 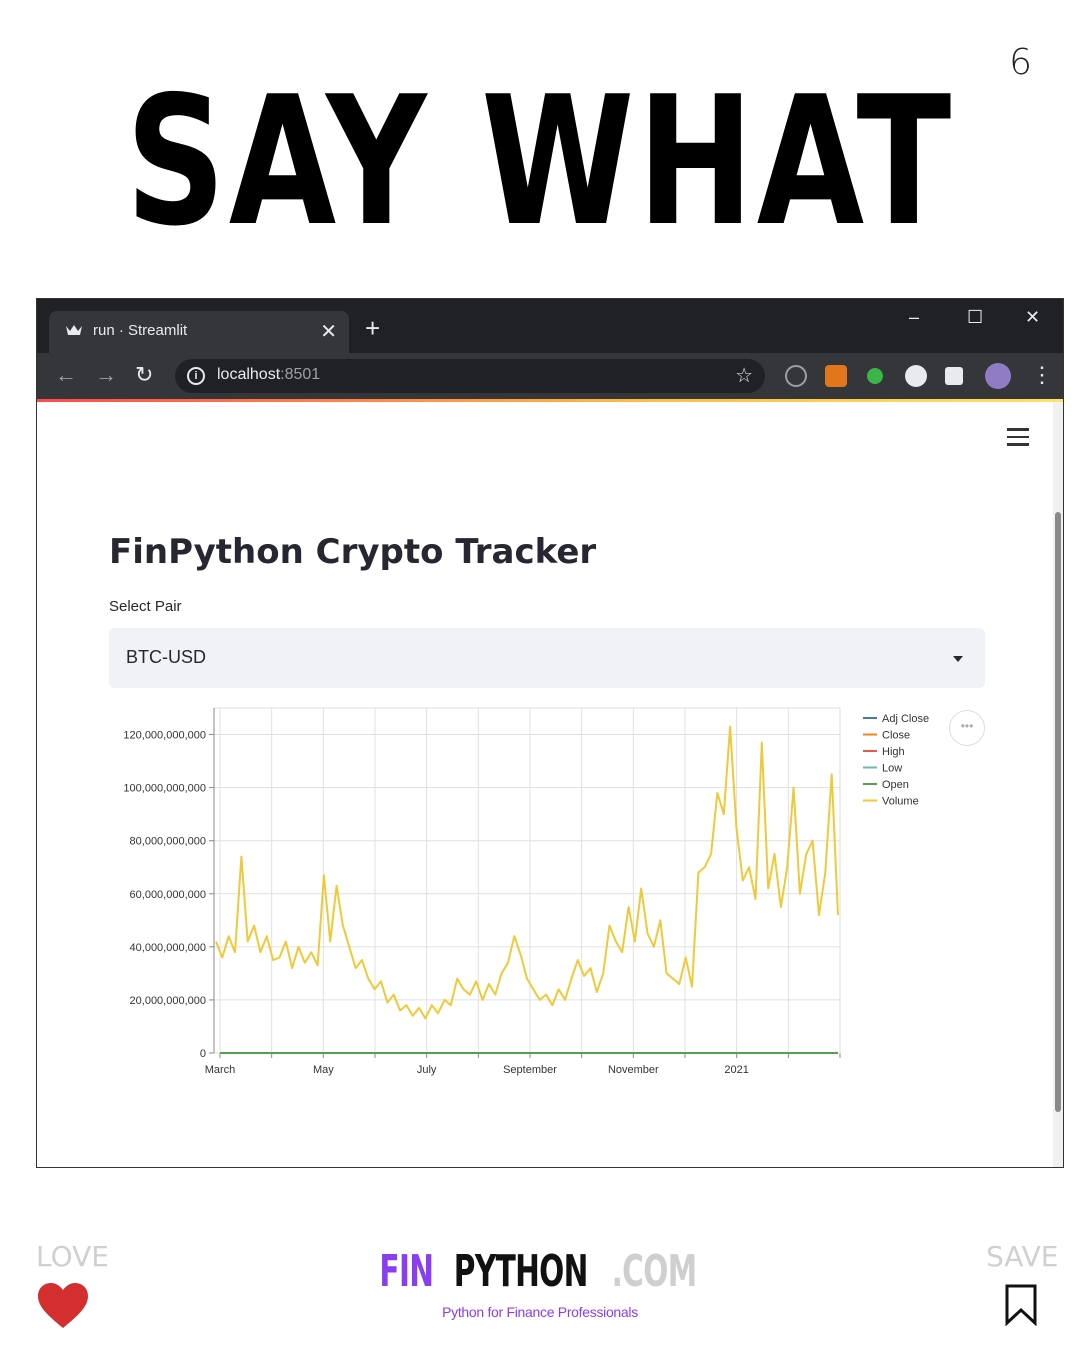 What do you see at coordinates (540, 1312) in the screenshot?
I see `tagline: Python for Finance Professionals` at bounding box center [540, 1312].